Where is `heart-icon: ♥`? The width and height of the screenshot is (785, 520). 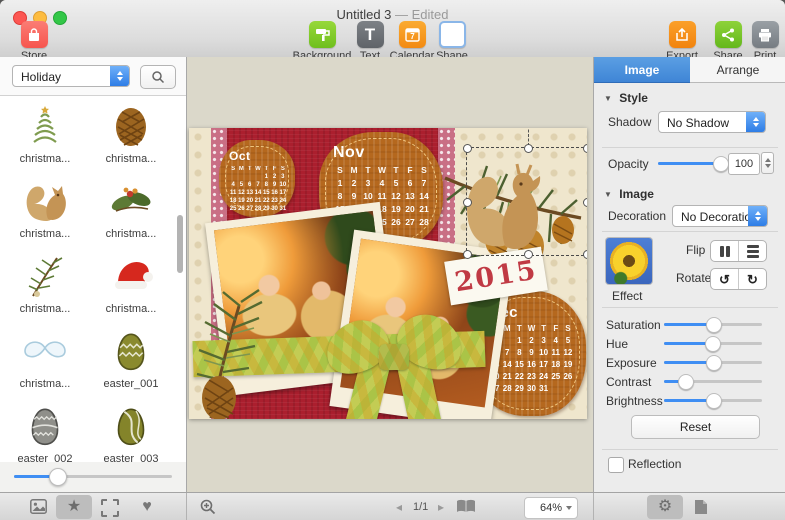
heart-icon: ♥ is located at coordinates (147, 506).